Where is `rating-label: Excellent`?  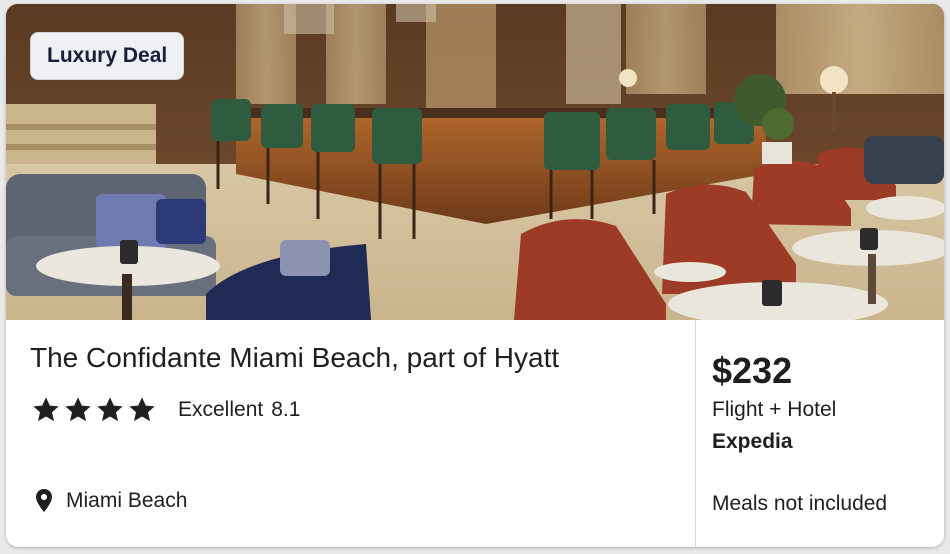 rating-label: Excellent is located at coordinates (221, 409).